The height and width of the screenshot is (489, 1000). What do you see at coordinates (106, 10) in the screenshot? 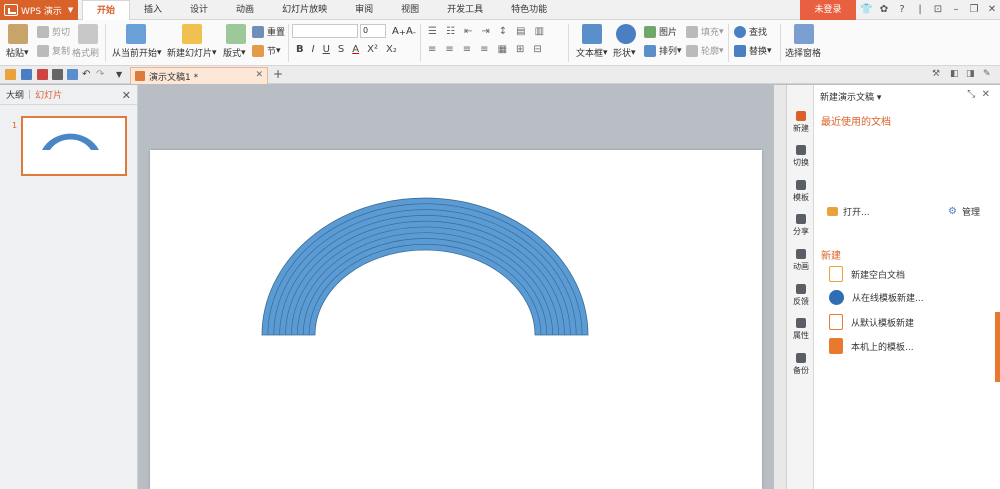
I see `tab-home: 开始` at bounding box center [106, 10].